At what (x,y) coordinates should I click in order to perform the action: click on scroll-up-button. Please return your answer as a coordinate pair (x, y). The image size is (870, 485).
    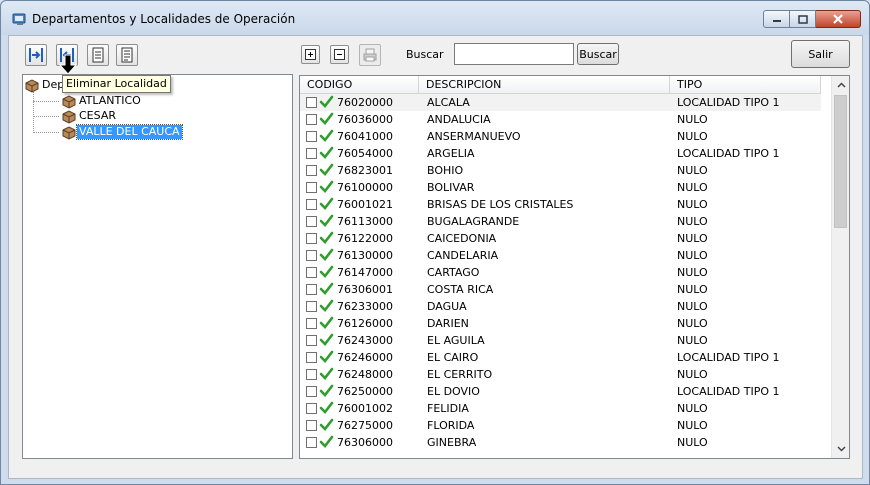
    Looking at the image, I should click on (840, 84).